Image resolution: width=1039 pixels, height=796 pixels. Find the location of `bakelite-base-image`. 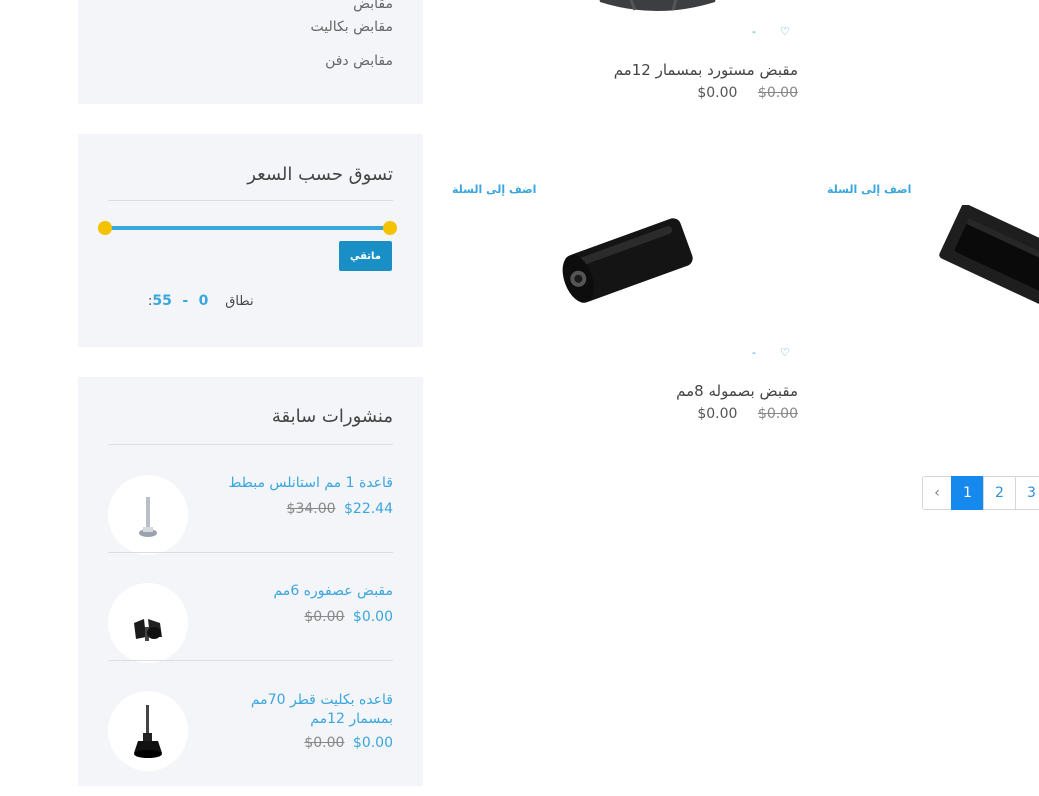

bakelite-base-image is located at coordinates (148, 731).